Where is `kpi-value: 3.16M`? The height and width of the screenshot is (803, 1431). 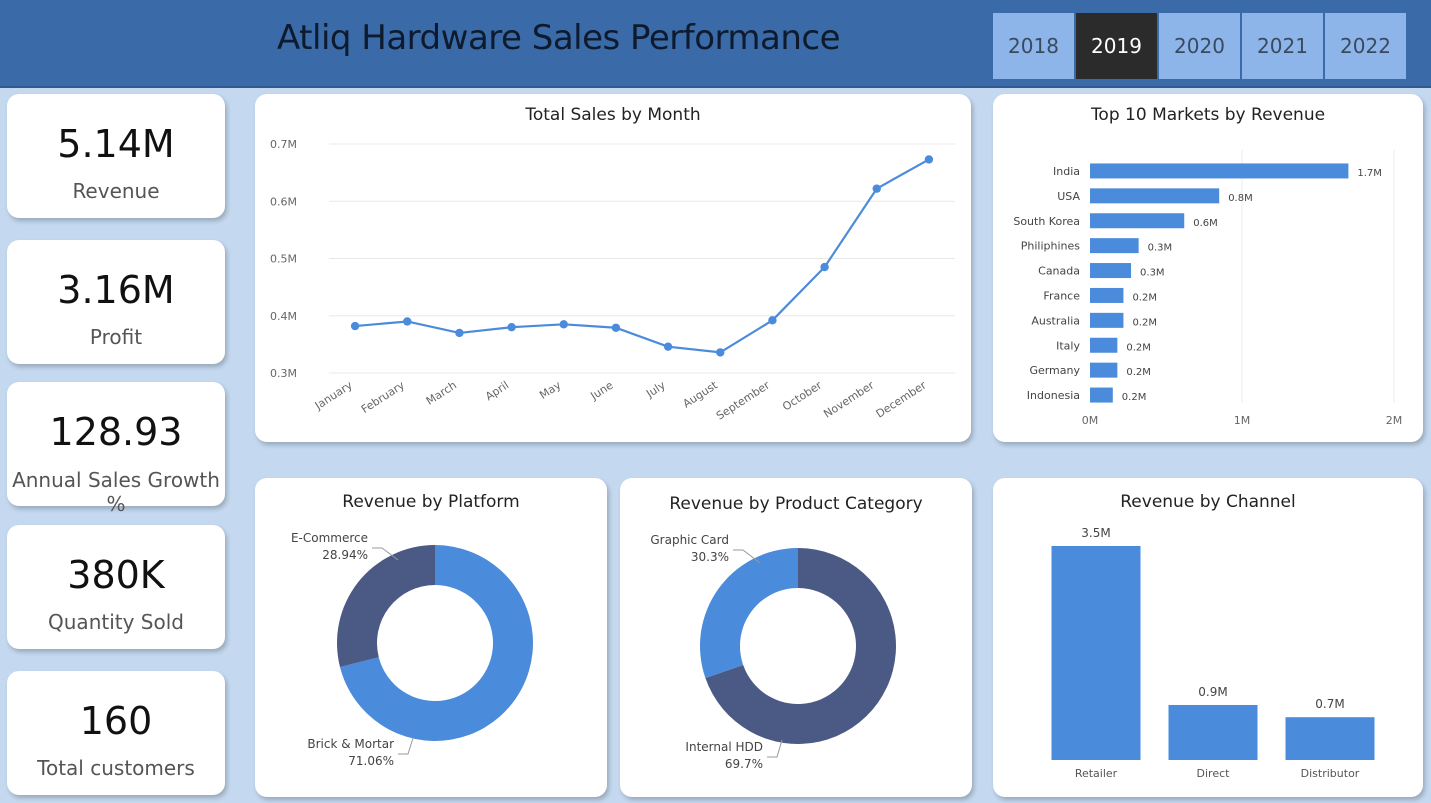
kpi-value: 3.16M is located at coordinates (116, 290).